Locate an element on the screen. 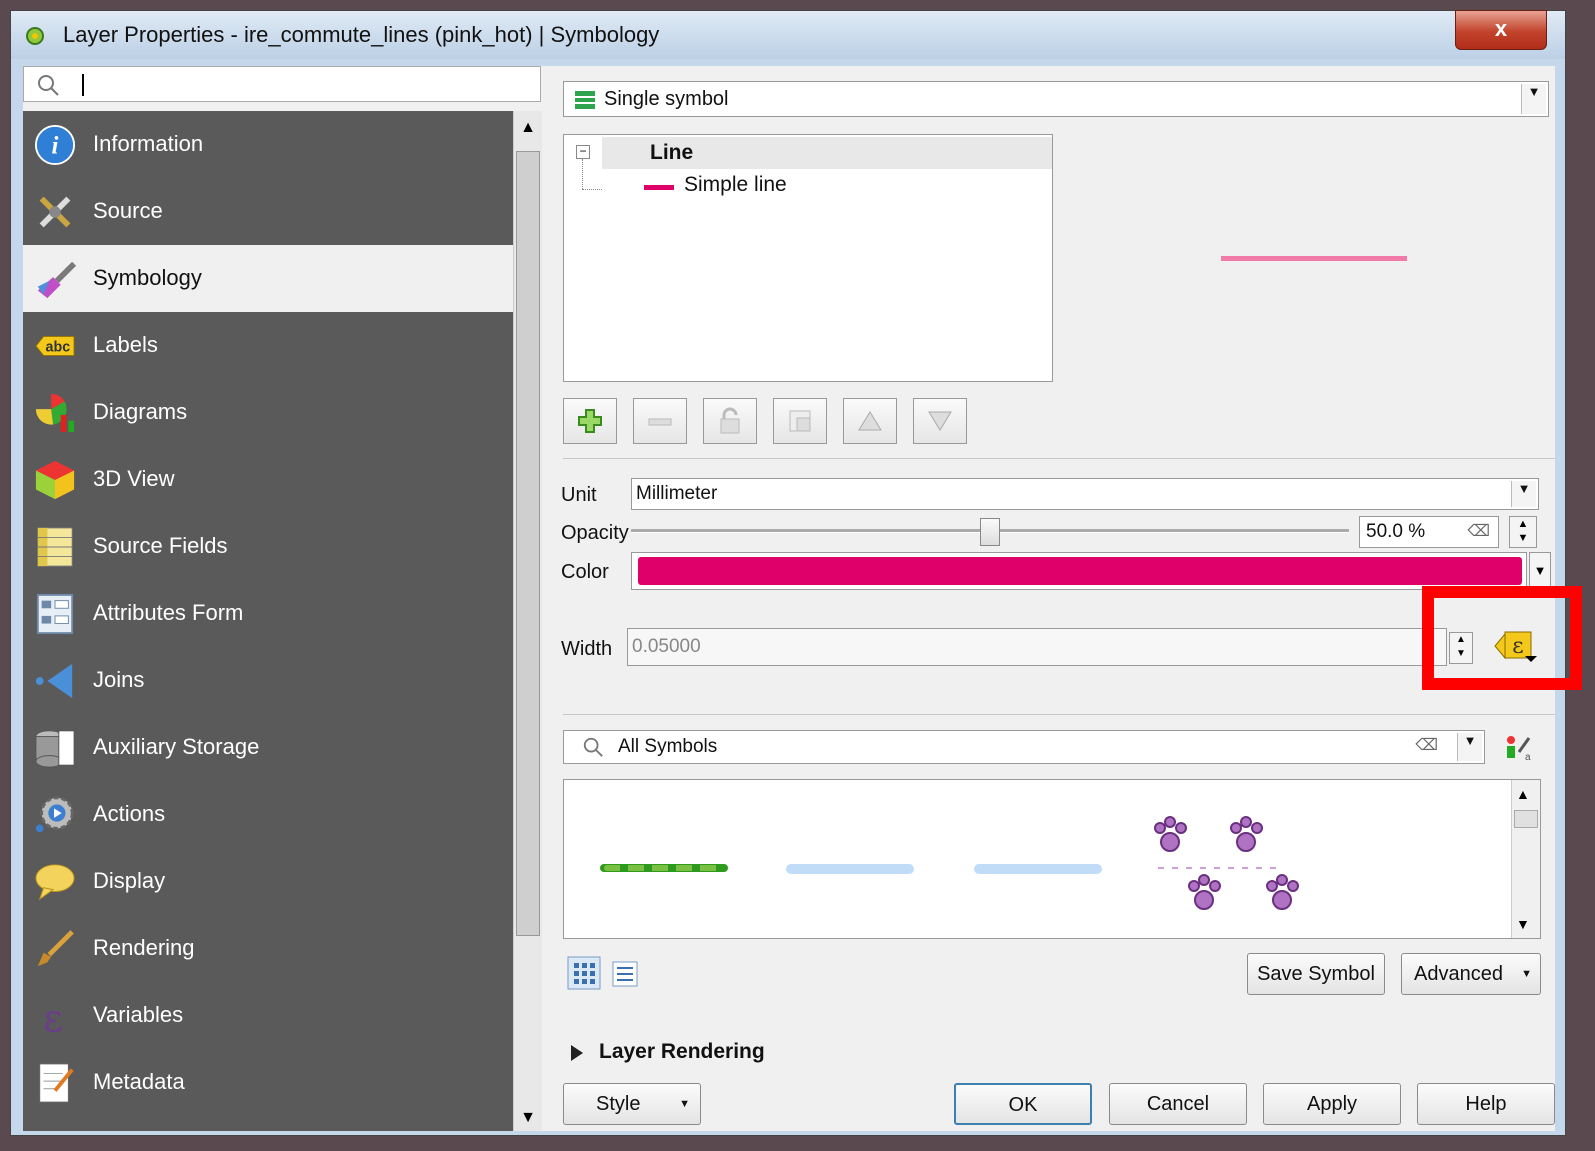 This screenshot has height=1151, width=1595. gear-icon is located at coordinates (54, 814).